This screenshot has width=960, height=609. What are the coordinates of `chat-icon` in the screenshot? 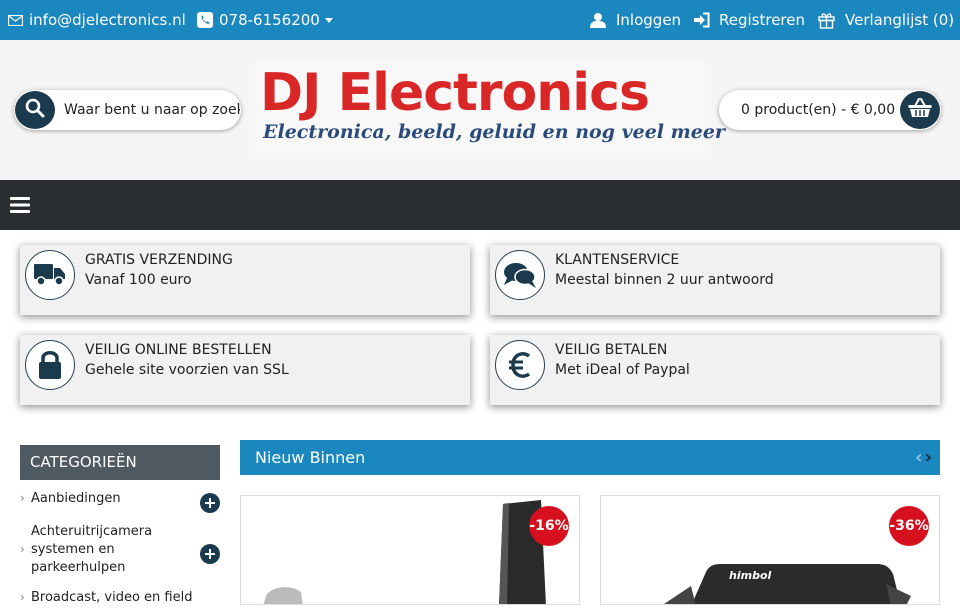 It's located at (520, 275).